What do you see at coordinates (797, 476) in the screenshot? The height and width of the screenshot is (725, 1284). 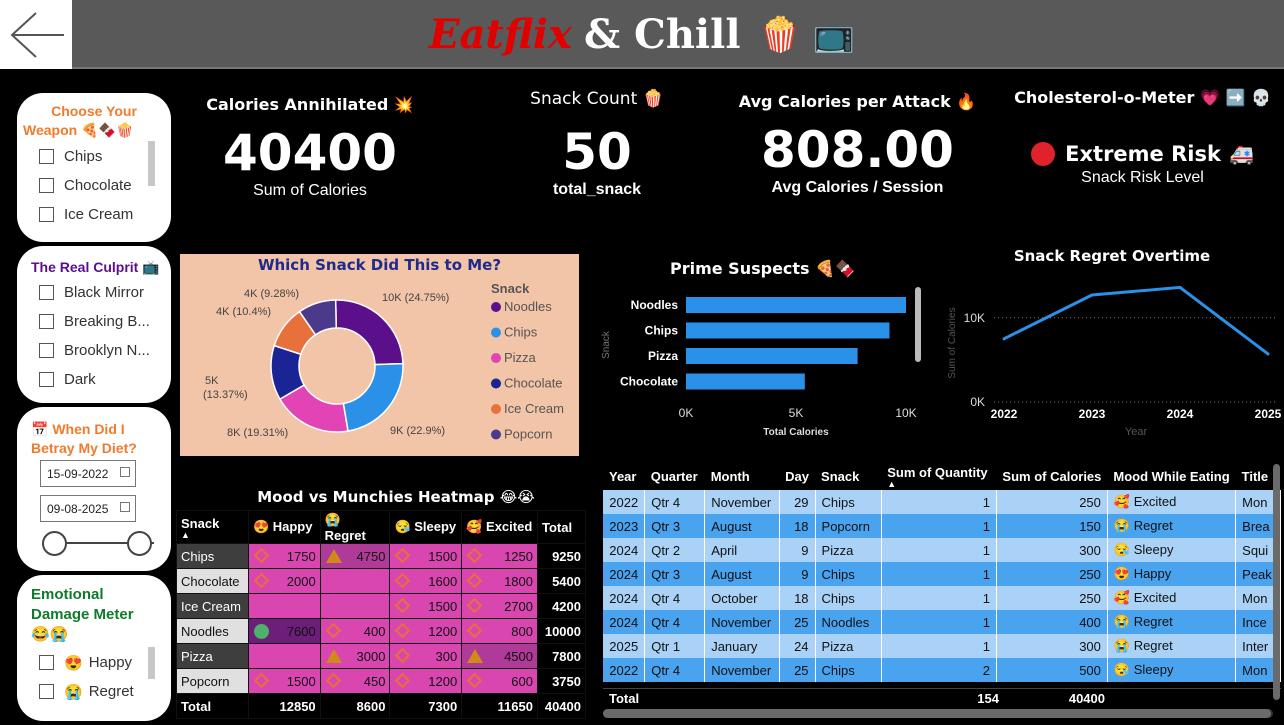 I see `col-day: Day` at bounding box center [797, 476].